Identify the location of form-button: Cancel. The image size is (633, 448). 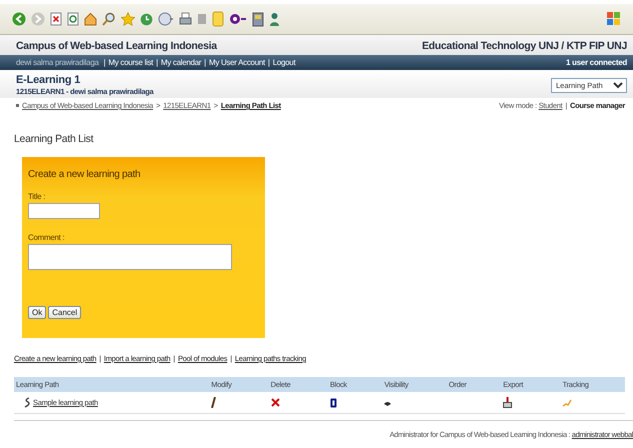
(65, 312).